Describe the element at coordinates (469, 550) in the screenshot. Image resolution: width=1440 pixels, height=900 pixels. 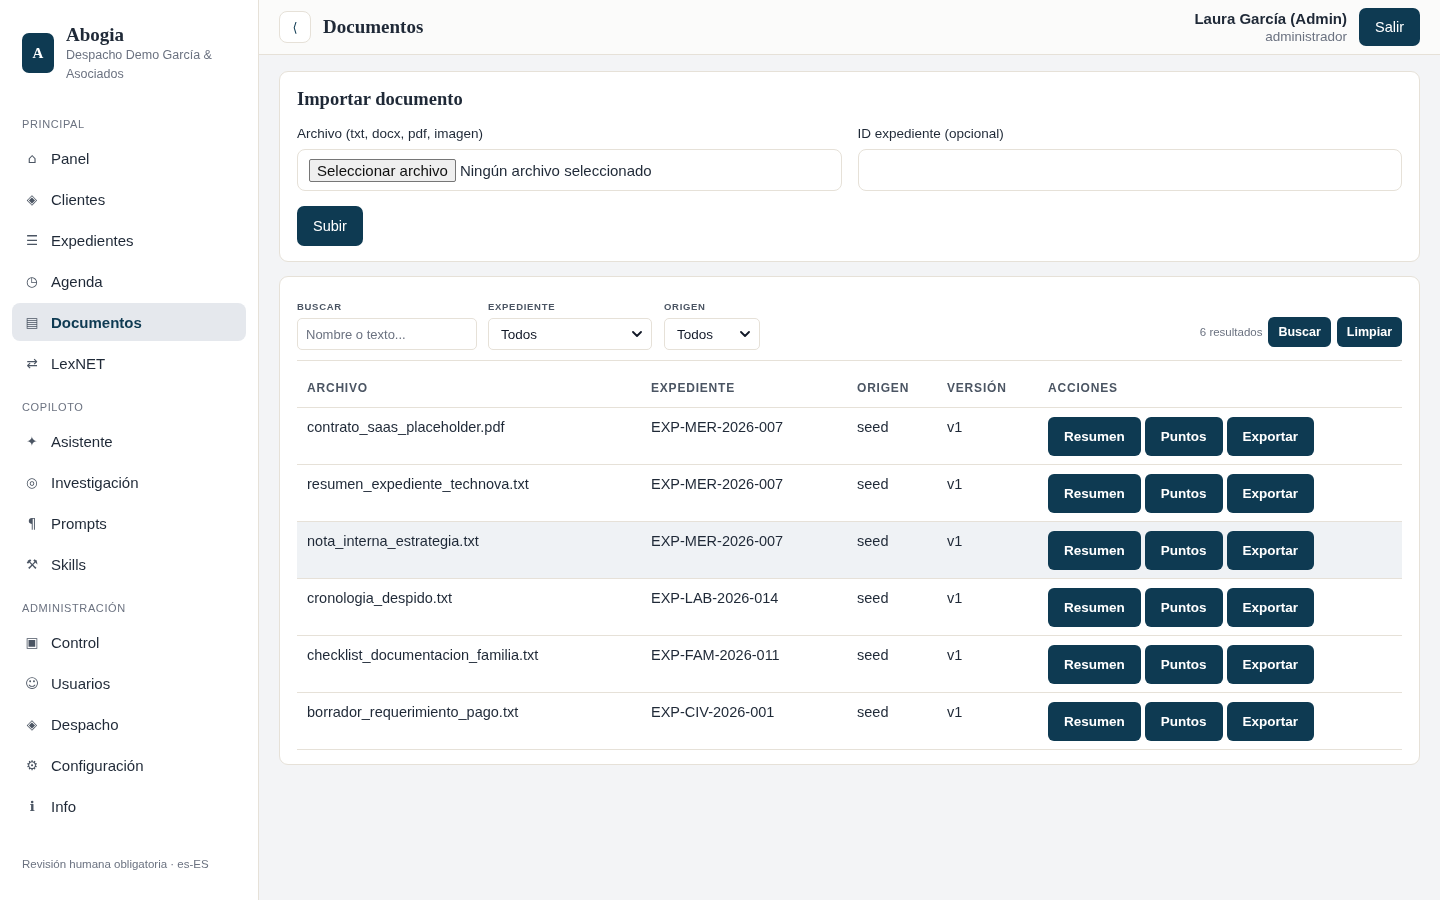
I see `file-name: nota_interna_estrategia.txt` at that location.